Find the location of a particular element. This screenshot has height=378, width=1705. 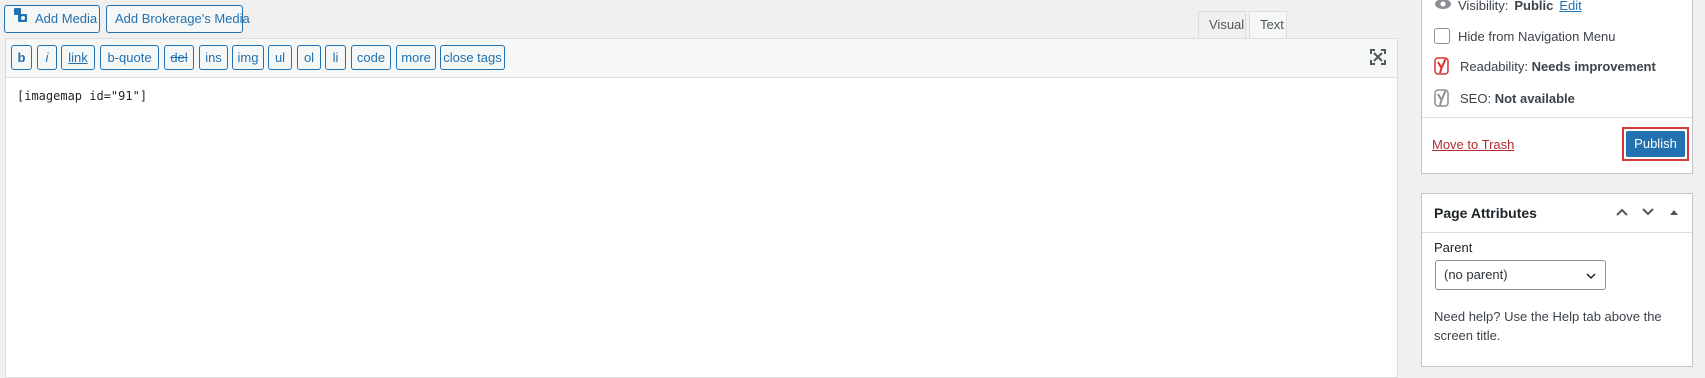

qt-del-button: del is located at coordinates (179, 57).